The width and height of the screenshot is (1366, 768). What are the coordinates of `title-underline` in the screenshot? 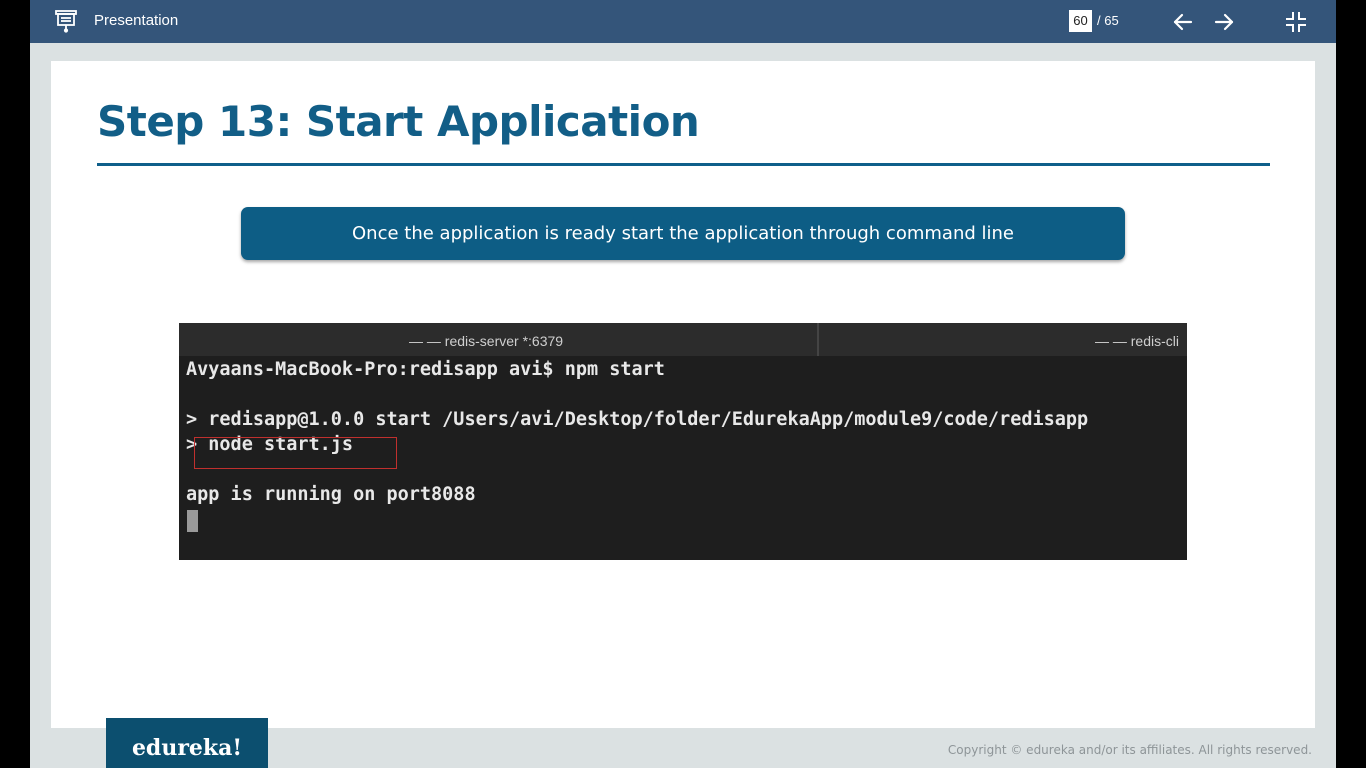 It's located at (683, 164).